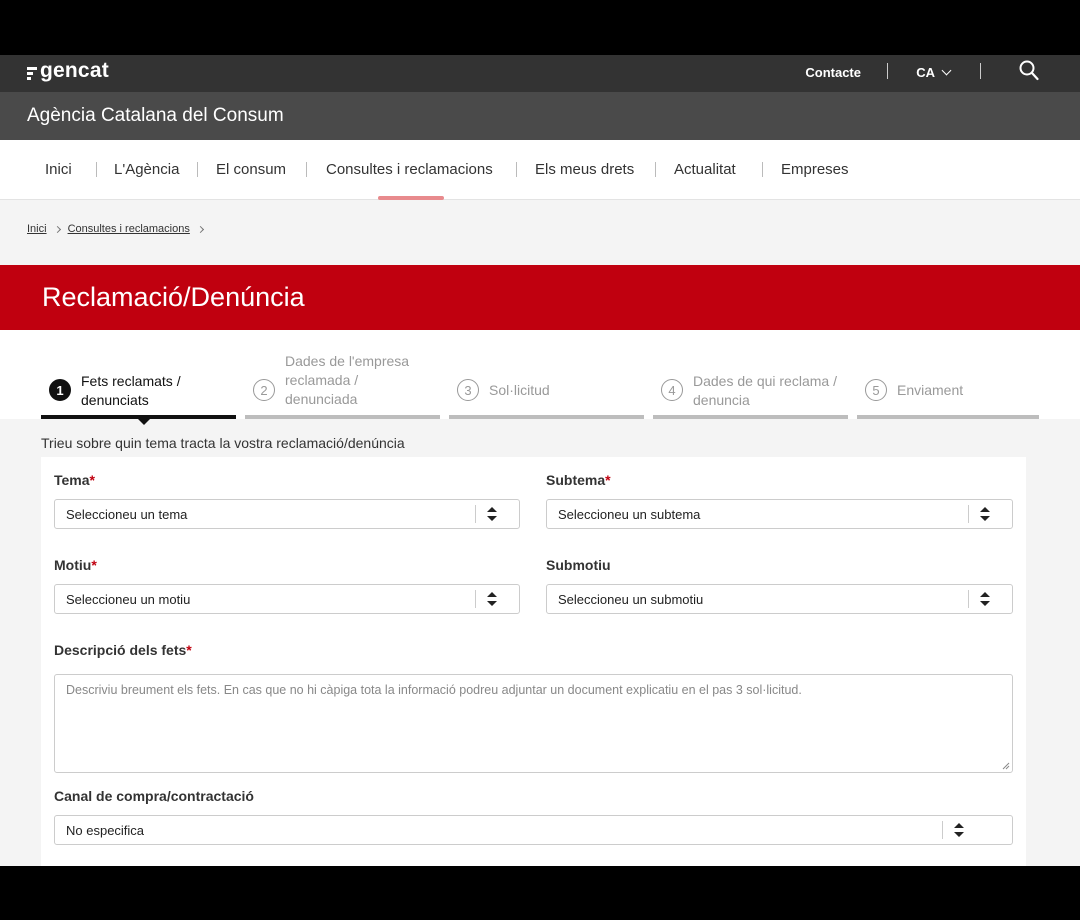 The height and width of the screenshot is (920, 1080). I want to click on nav-item-agencia: L'Agència, so click(146, 169).